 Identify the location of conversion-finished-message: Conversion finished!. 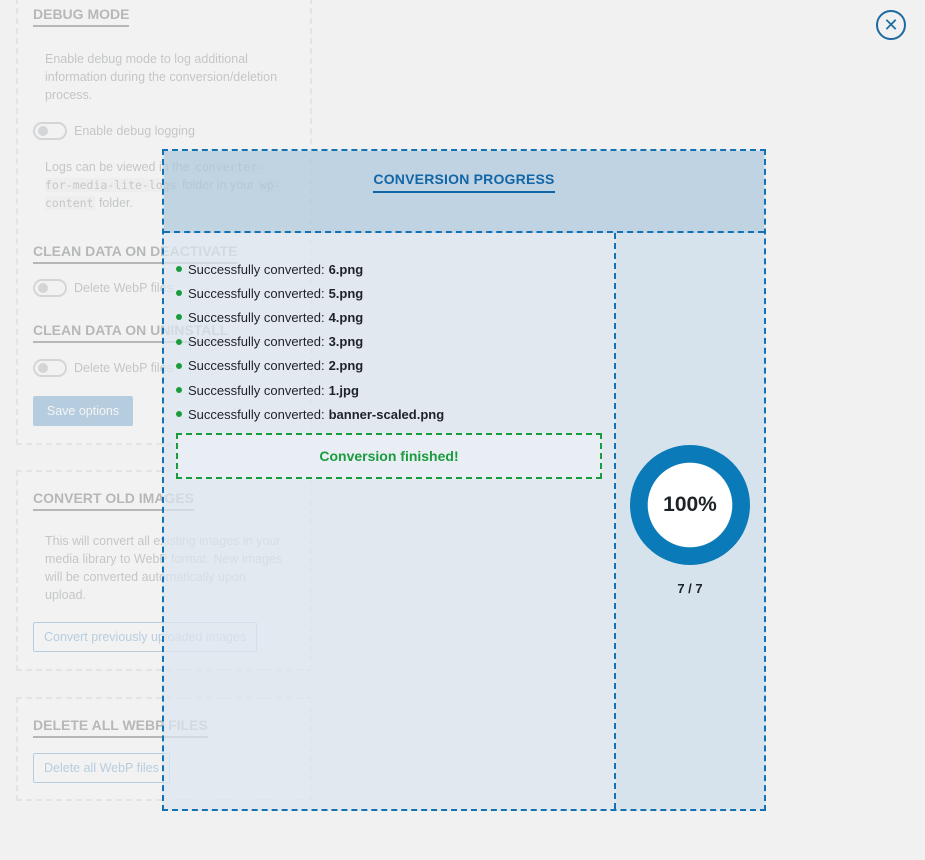
(389, 456).